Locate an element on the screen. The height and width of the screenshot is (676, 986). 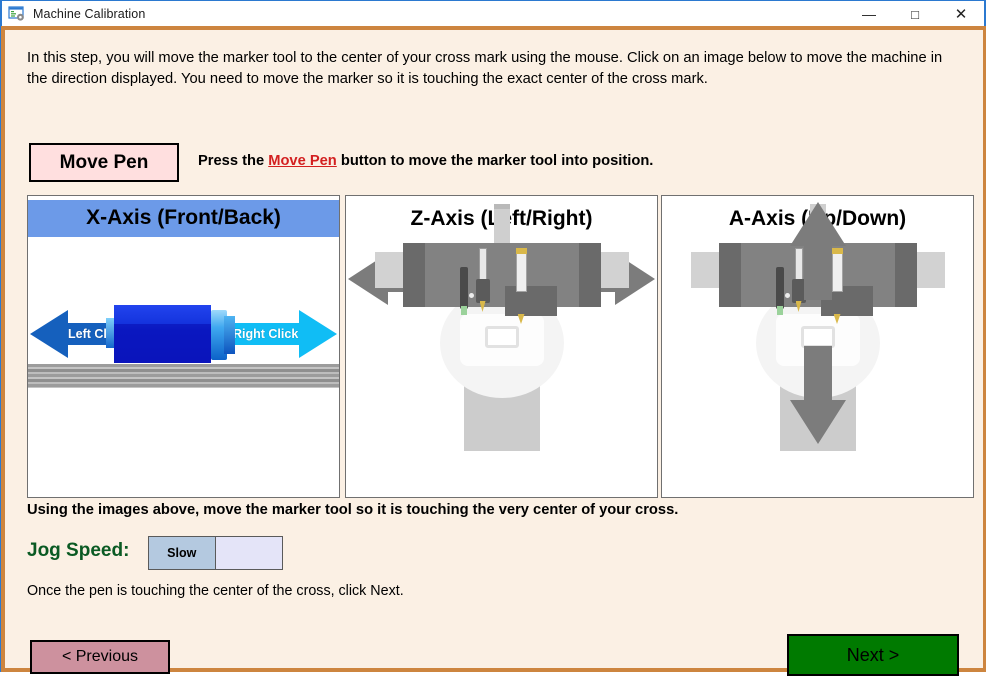
move-pen-button: Move Pen is located at coordinates (104, 162).